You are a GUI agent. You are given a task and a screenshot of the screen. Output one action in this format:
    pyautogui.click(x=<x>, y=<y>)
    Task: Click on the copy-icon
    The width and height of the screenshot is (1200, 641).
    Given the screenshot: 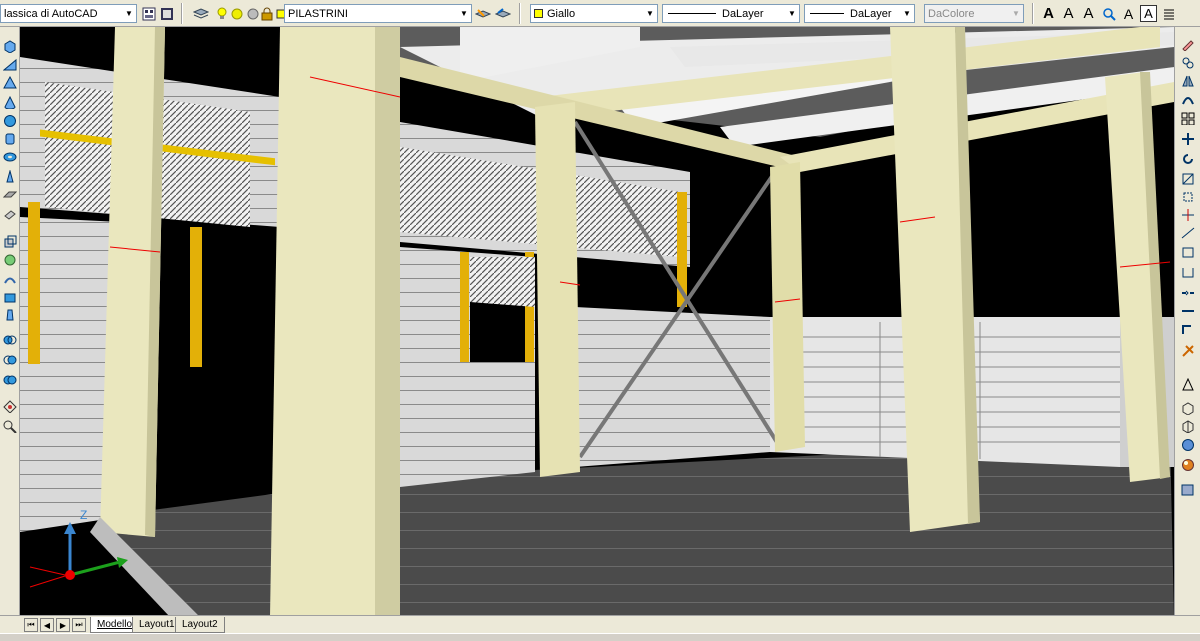 What is the action you would take?
    pyautogui.click(x=1188, y=62)
    